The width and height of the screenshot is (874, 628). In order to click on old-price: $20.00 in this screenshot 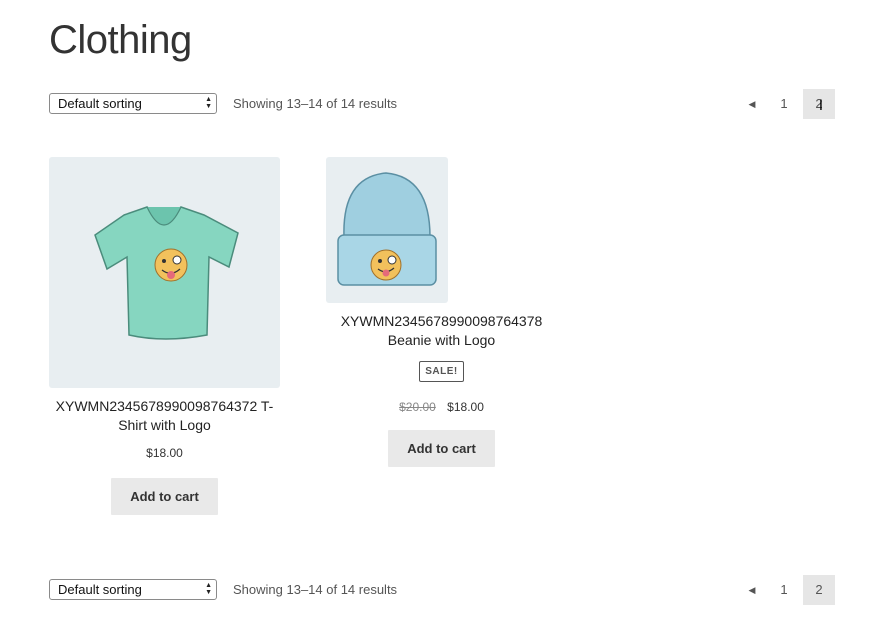, I will do `click(417, 407)`.